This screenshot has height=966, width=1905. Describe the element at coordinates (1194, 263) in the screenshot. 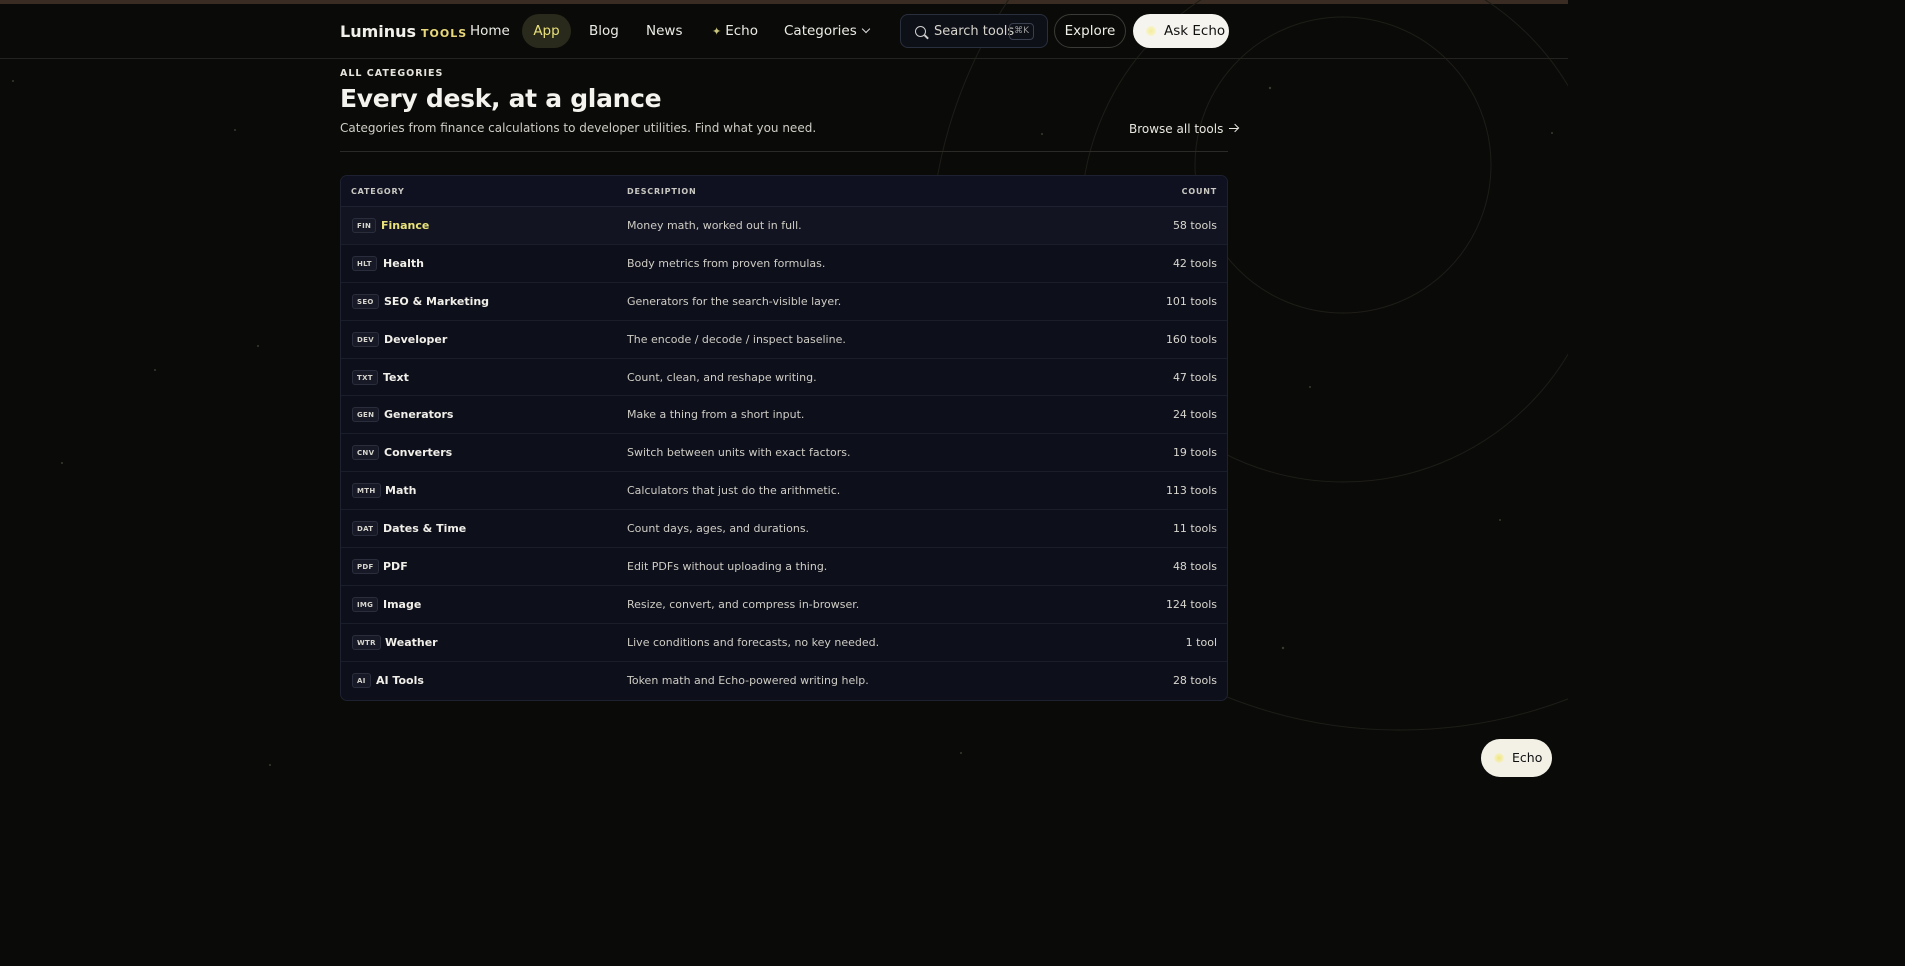

I see `category-count: 42 tools` at that location.